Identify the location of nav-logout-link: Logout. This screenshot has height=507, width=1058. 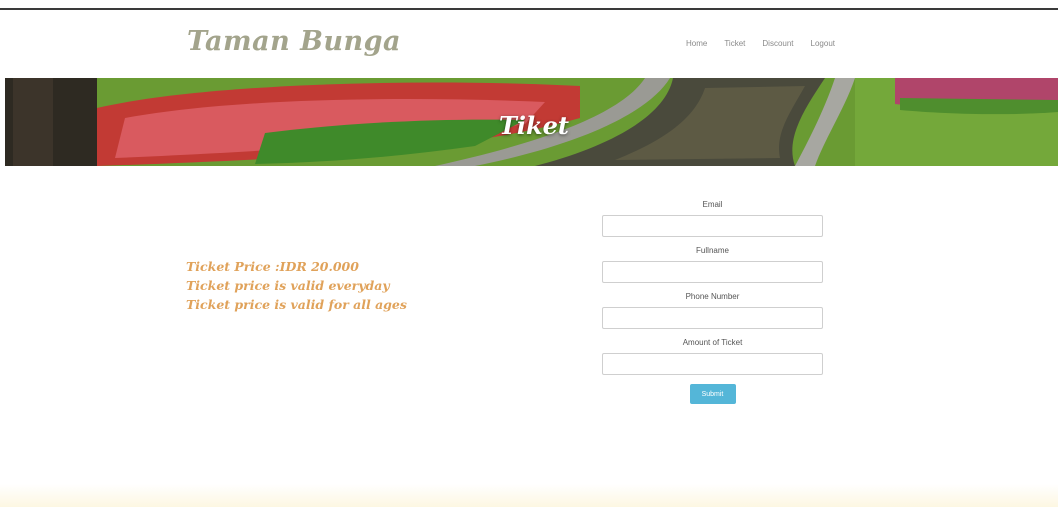
(823, 43).